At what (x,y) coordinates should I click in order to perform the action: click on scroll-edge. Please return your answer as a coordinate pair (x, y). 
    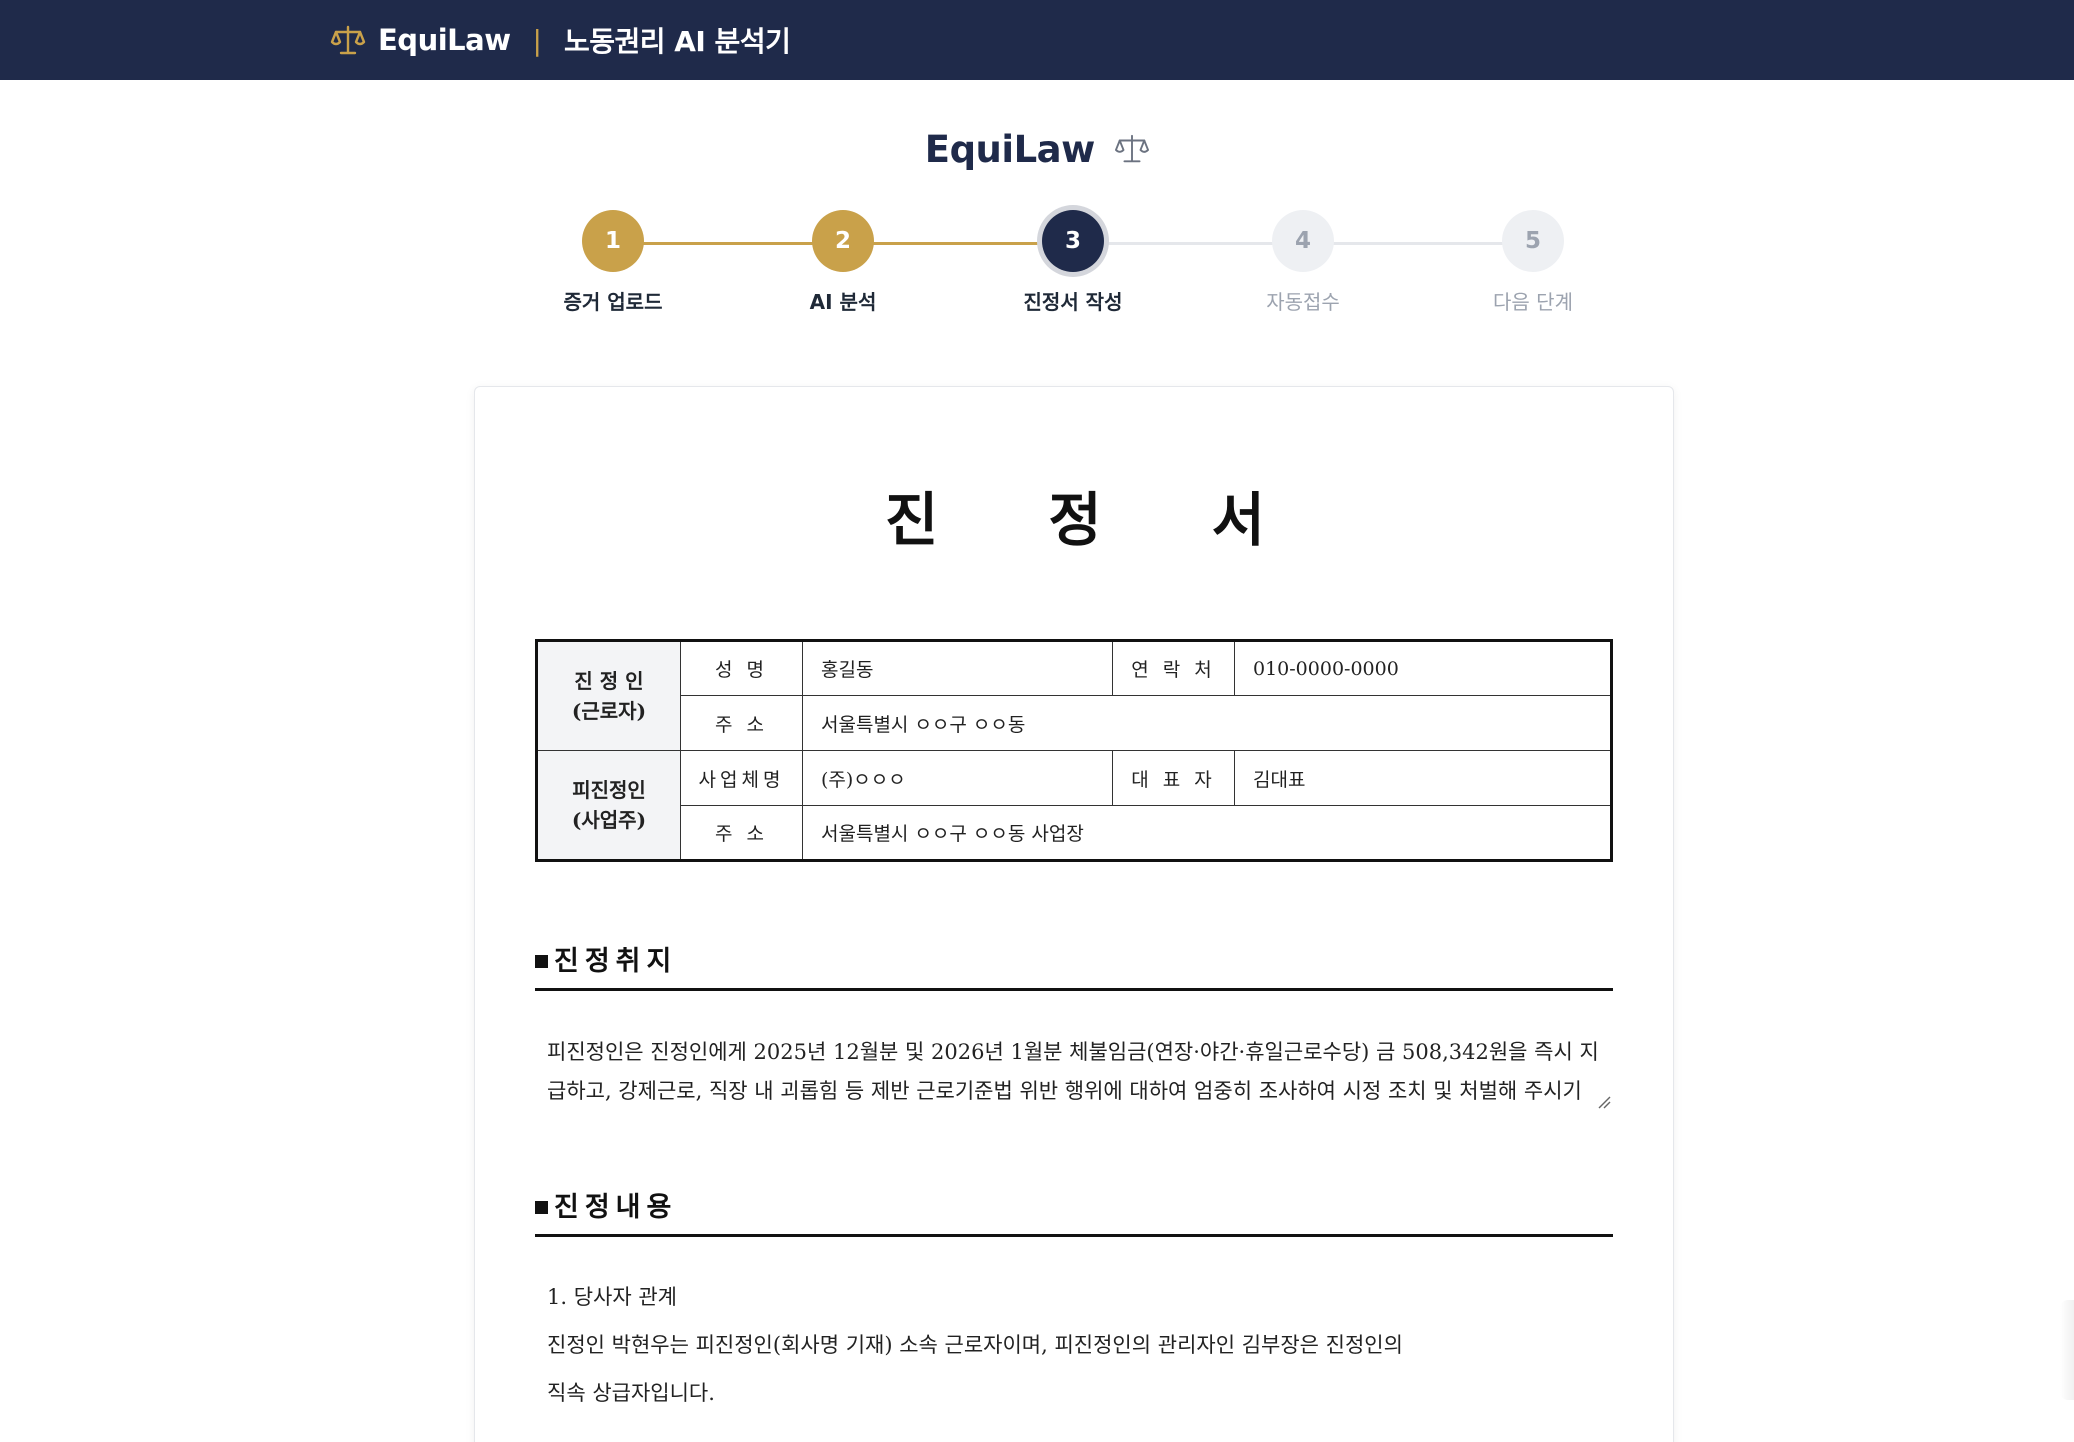
    Looking at the image, I should click on (2067, 1350).